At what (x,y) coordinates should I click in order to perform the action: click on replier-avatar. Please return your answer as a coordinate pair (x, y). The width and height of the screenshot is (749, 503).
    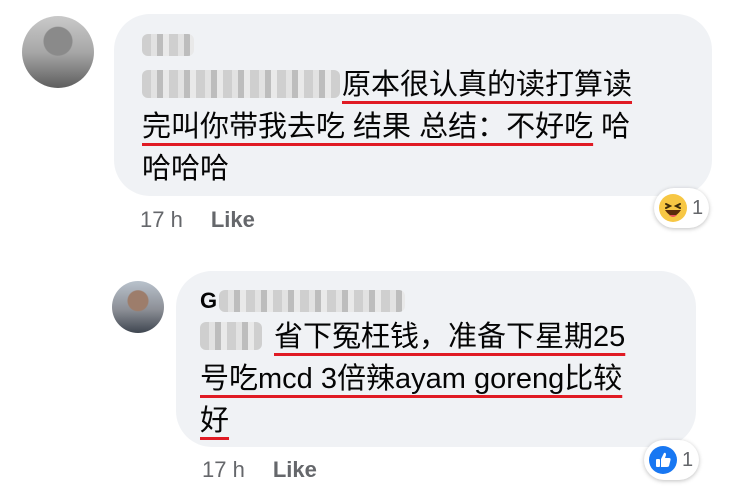
    Looking at the image, I should click on (138, 307).